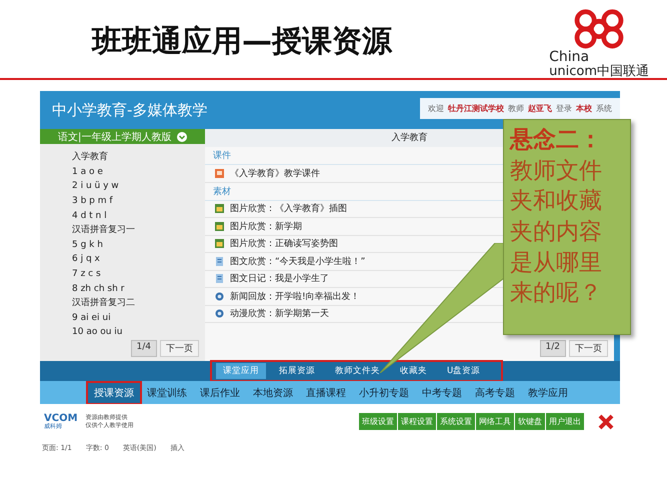  Describe the element at coordinates (138, 303) in the screenshot. I see `chapter-item: 汉语拼音复习二` at that location.